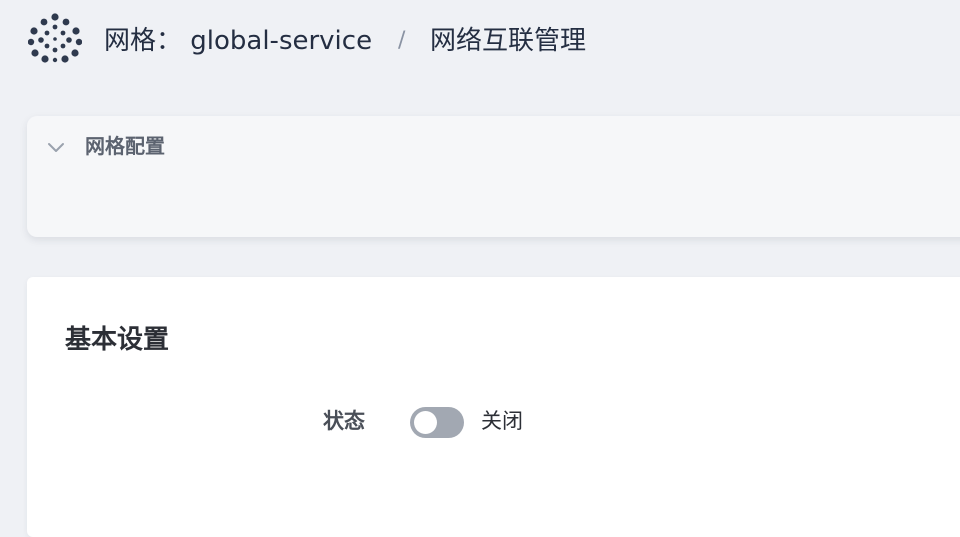  Describe the element at coordinates (508, 41) in the screenshot. I see `breadcrumb-current-page: 网络互联管理` at that location.